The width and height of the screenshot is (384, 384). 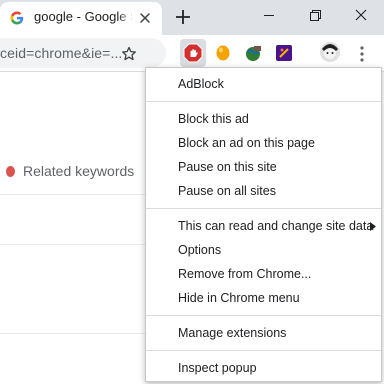 I want to click on orange-circle-icon, so click(x=223, y=53).